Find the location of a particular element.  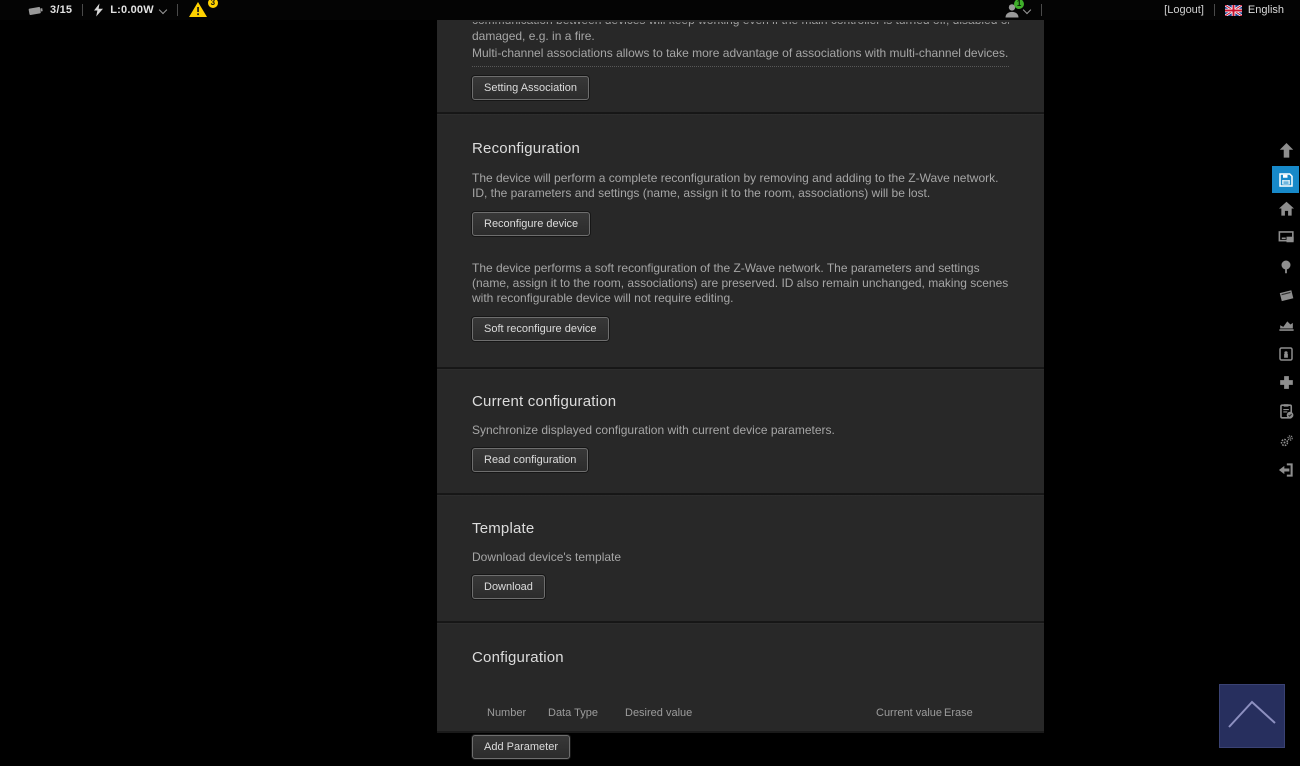

language-selector: English is located at coordinates (1254, 10).